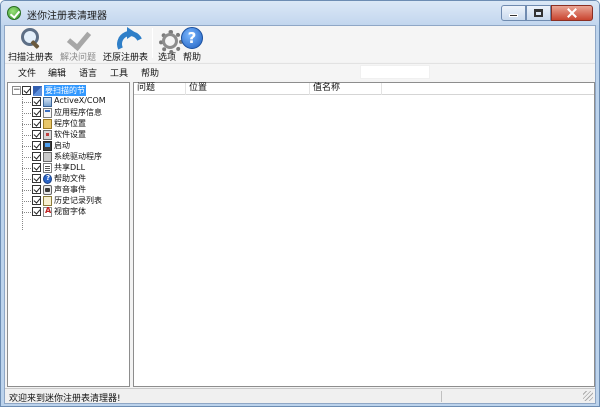  I want to click on app-logo-icon, so click(14, 13).